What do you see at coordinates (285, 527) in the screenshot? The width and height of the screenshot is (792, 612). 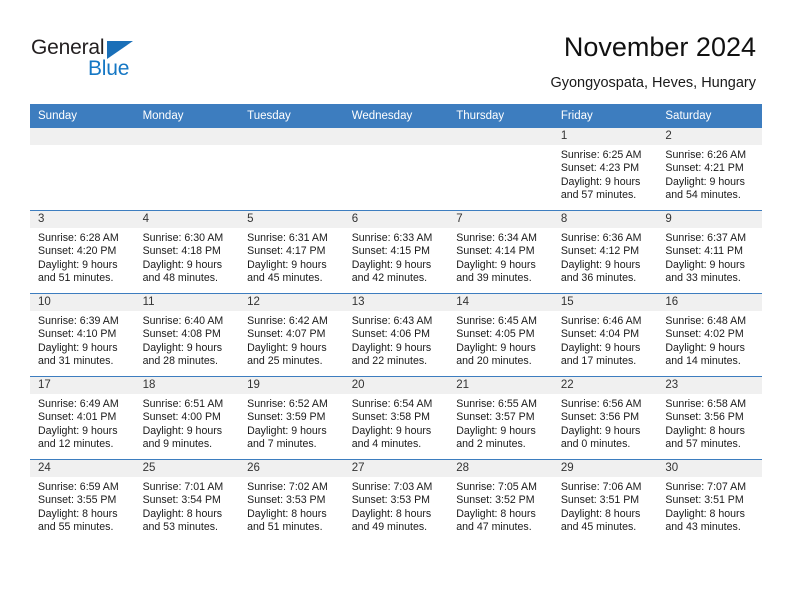 I see `daylight-text-line2: and 51 minutes.` at bounding box center [285, 527].